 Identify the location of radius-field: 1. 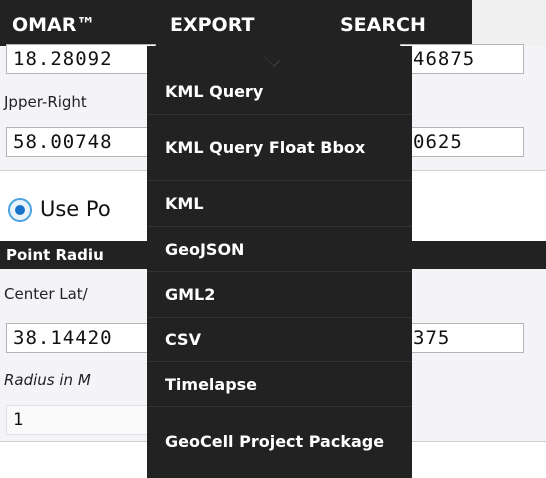
(81, 420).